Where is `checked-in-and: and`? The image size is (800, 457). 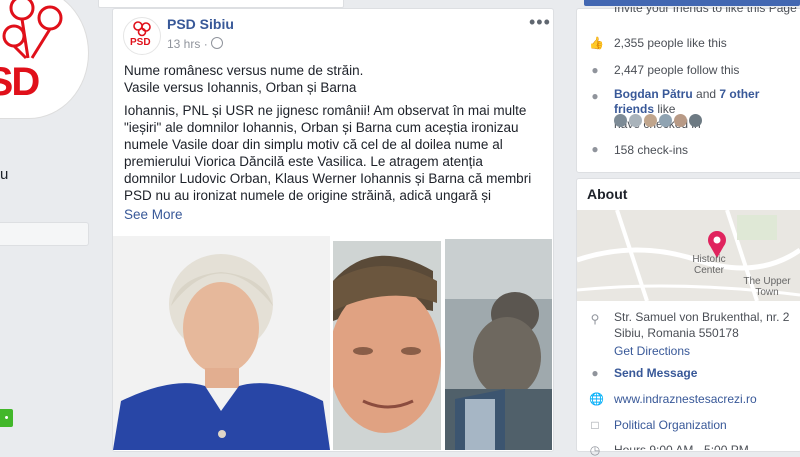
checked-in-and: and is located at coordinates (706, 94).